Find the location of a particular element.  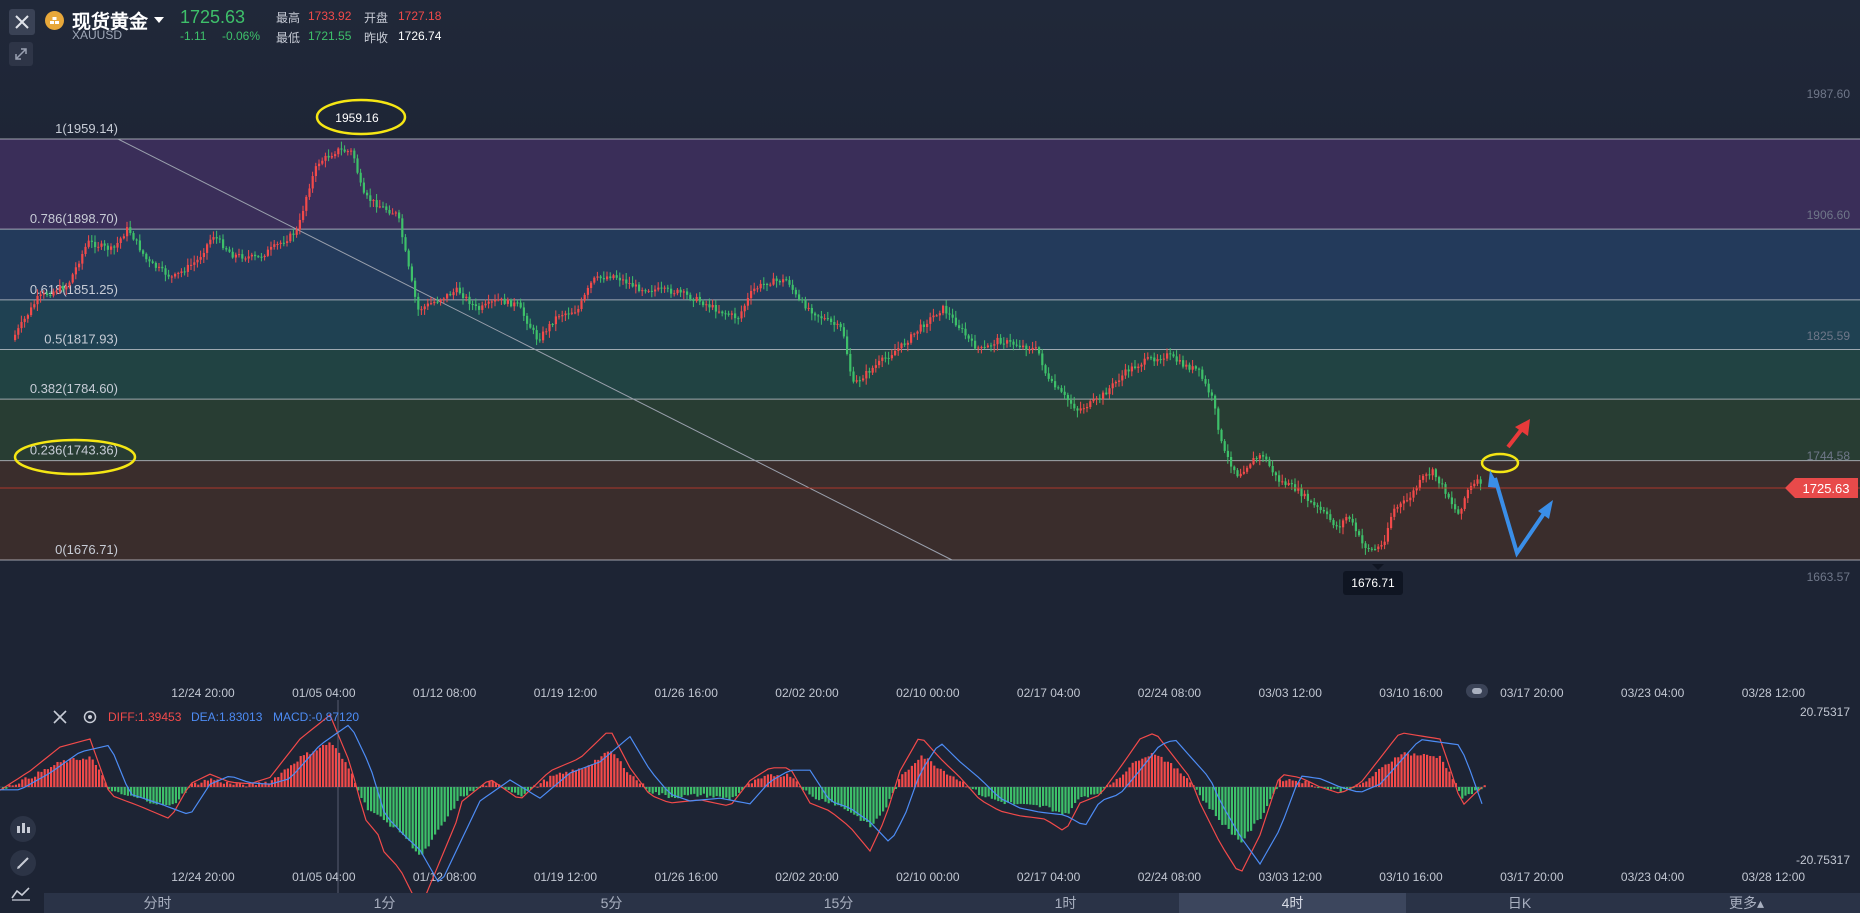

line-tool-button is located at coordinates (23, 896).